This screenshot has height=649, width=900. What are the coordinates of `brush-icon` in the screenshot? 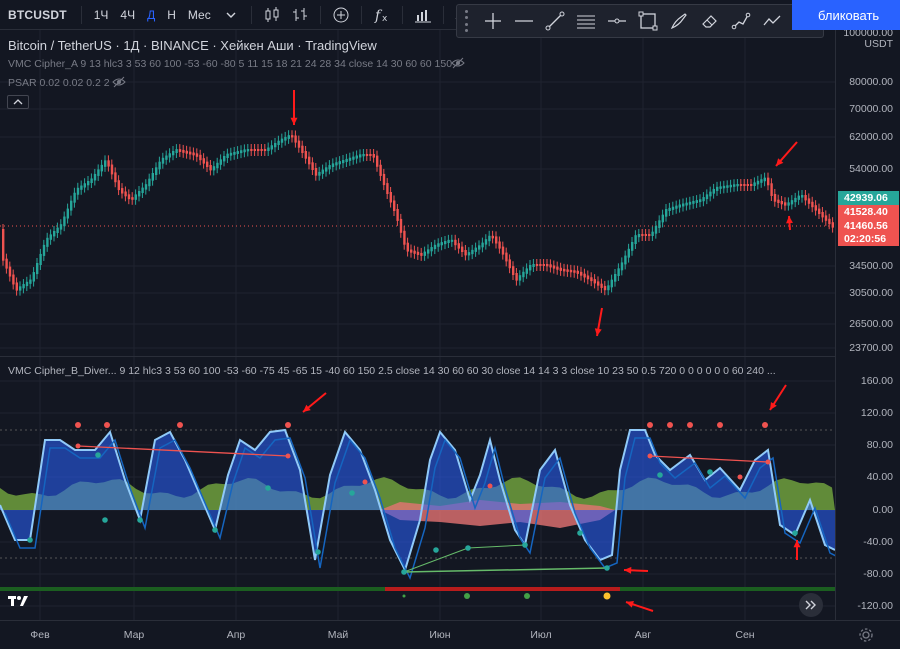 It's located at (678, 21).